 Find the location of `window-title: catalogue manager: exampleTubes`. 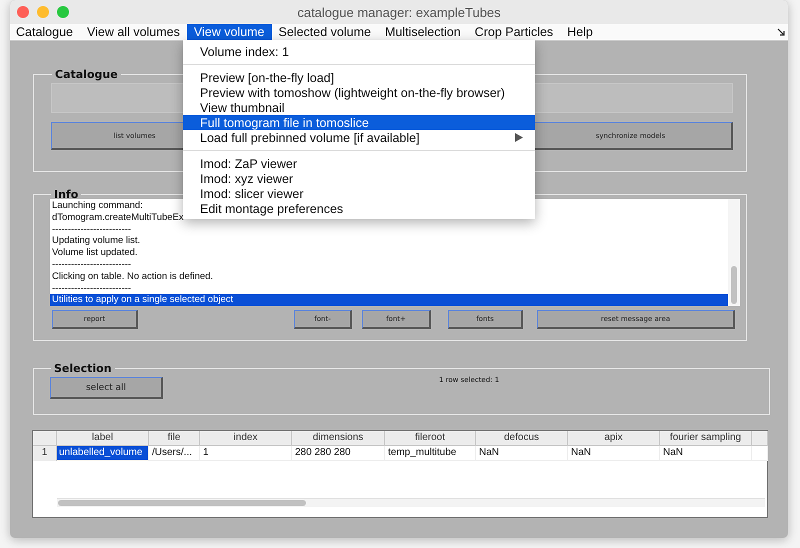

window-title: catalogue manager: exampleTubes is located at coordinates (399, 12).